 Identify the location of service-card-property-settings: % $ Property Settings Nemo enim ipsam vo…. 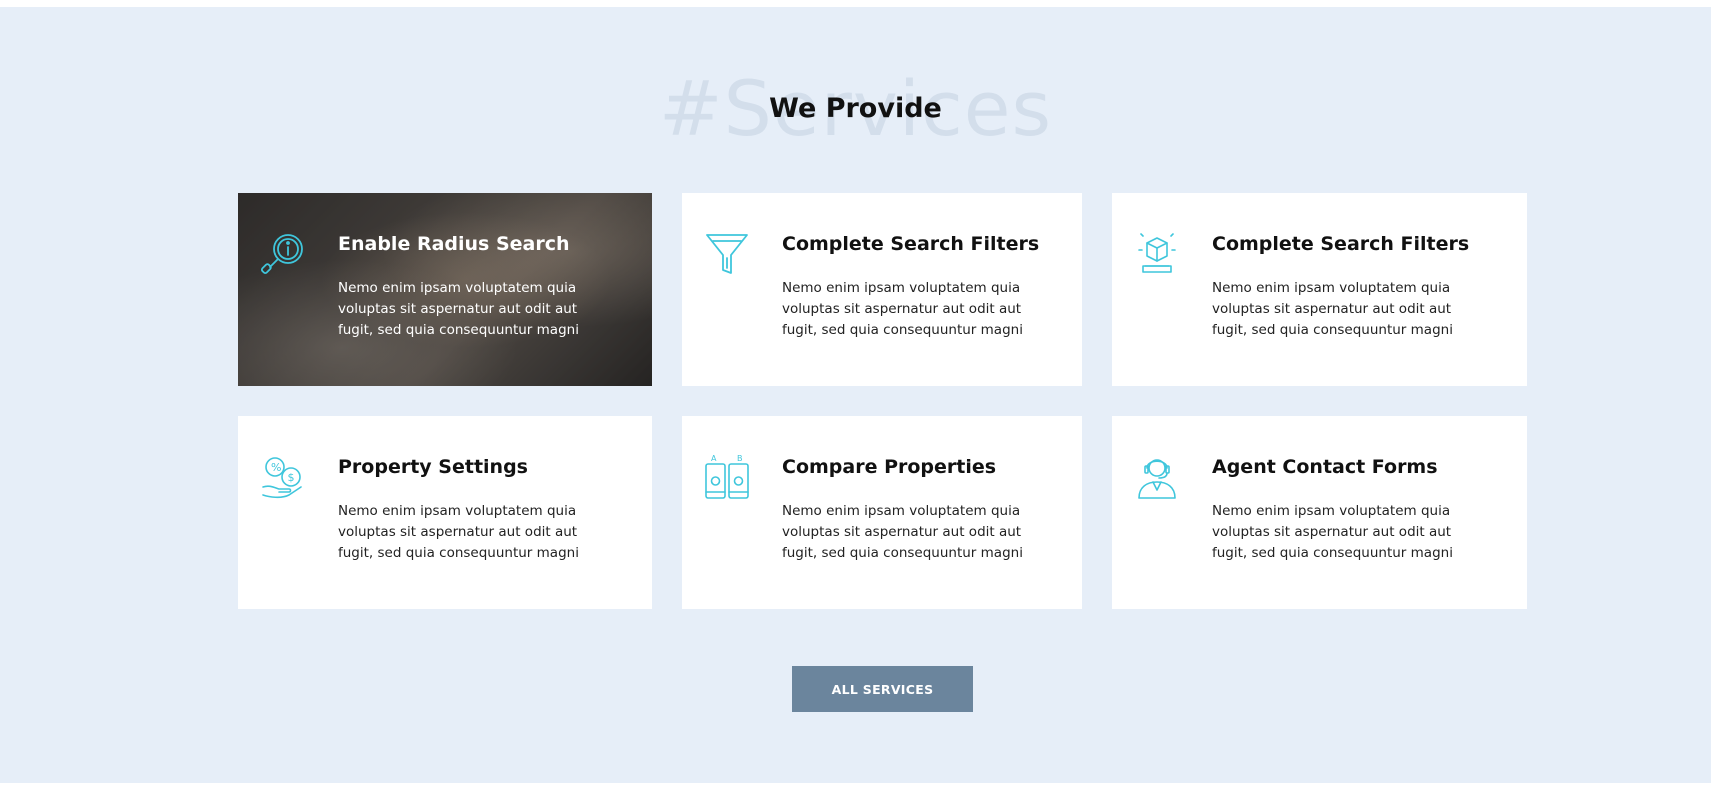
(445, 512).